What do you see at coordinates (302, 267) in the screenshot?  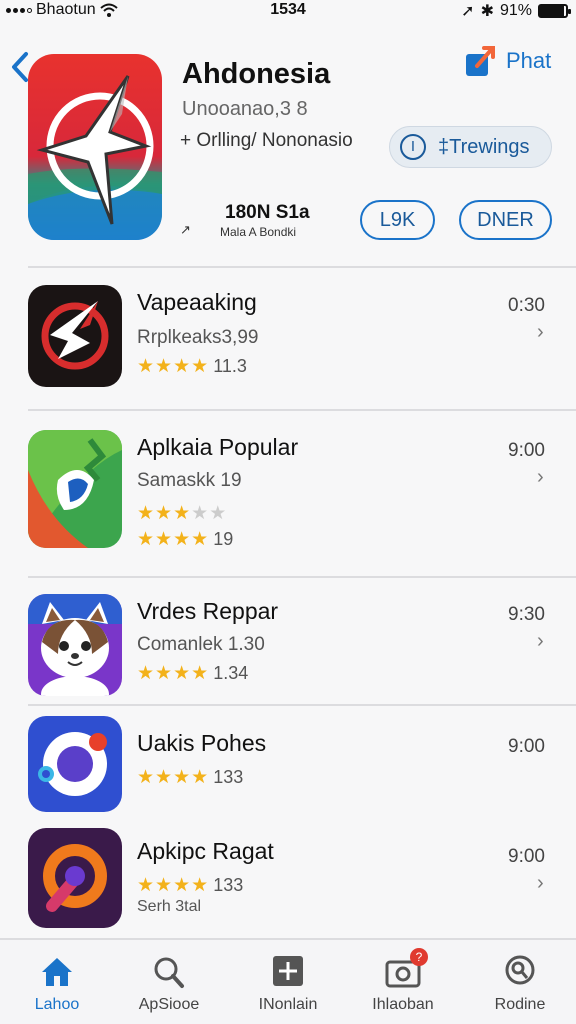 I see `header-divider` at bounding box center [302, 267].